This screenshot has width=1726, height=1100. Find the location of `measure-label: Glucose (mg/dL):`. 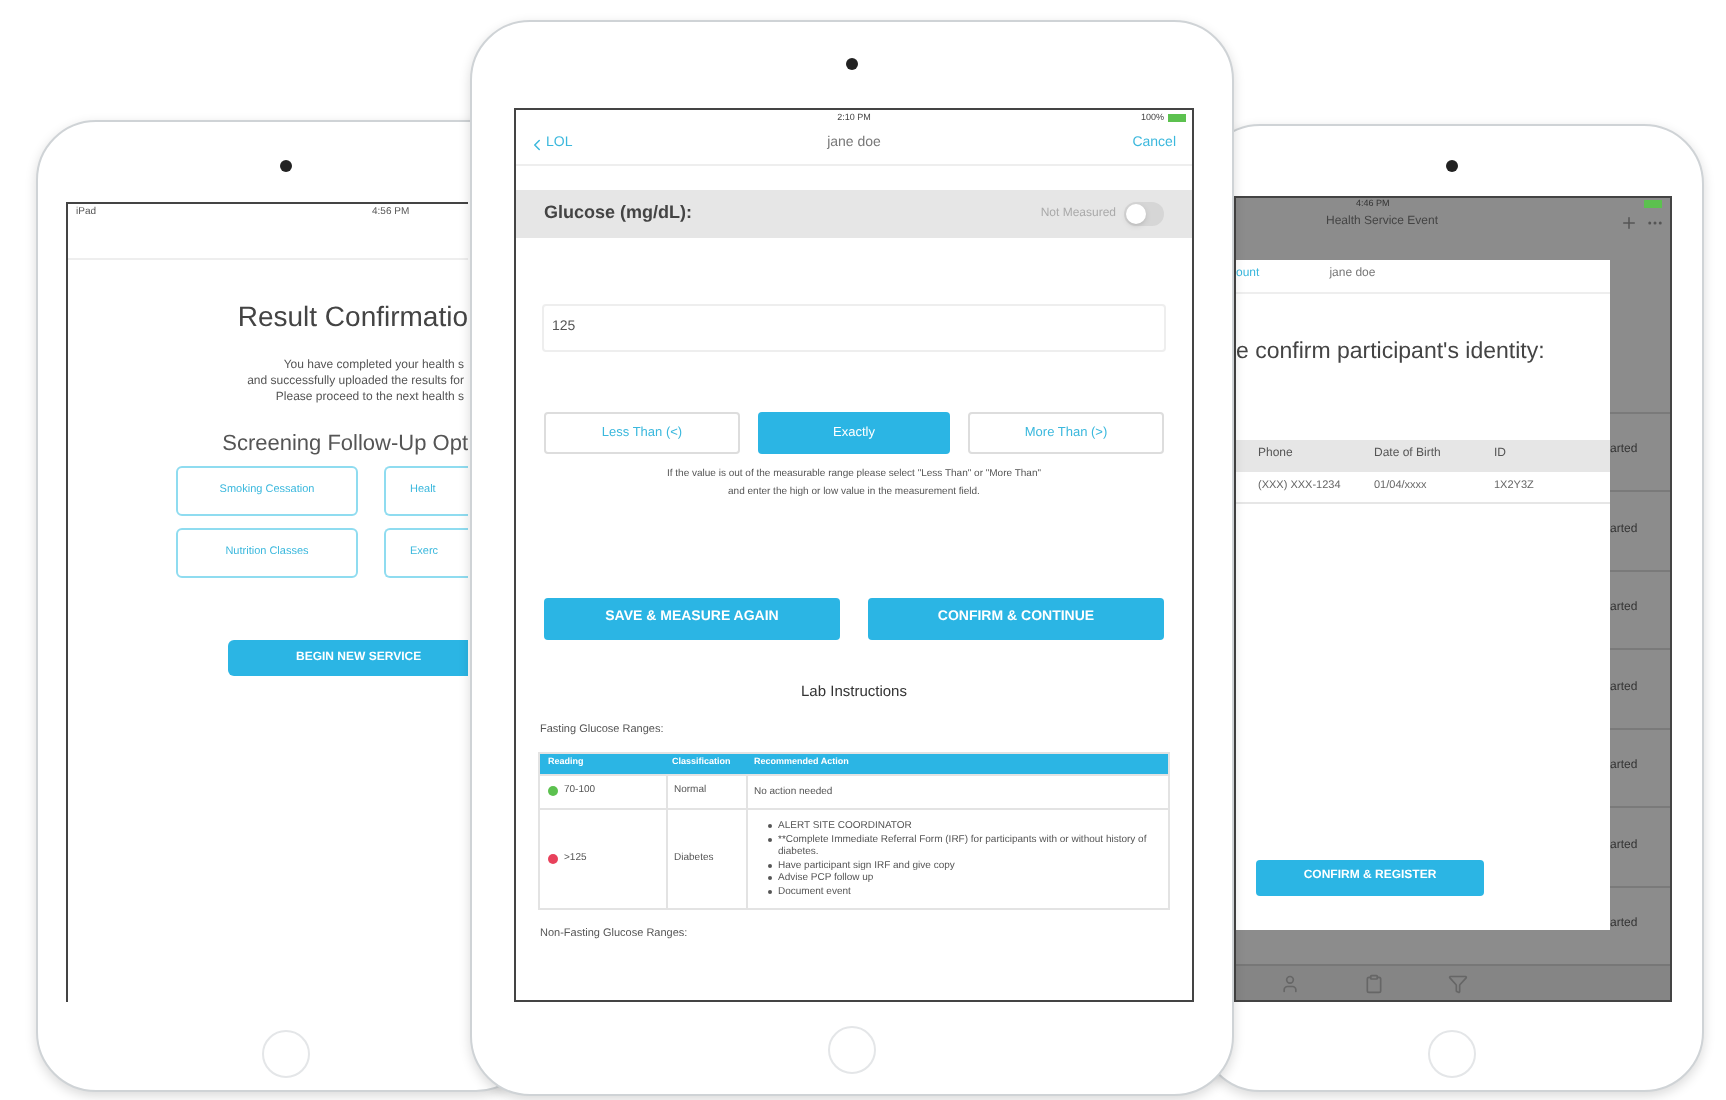

measure-label: Glucose (mg/dL): is located at coordinates (618, 213).